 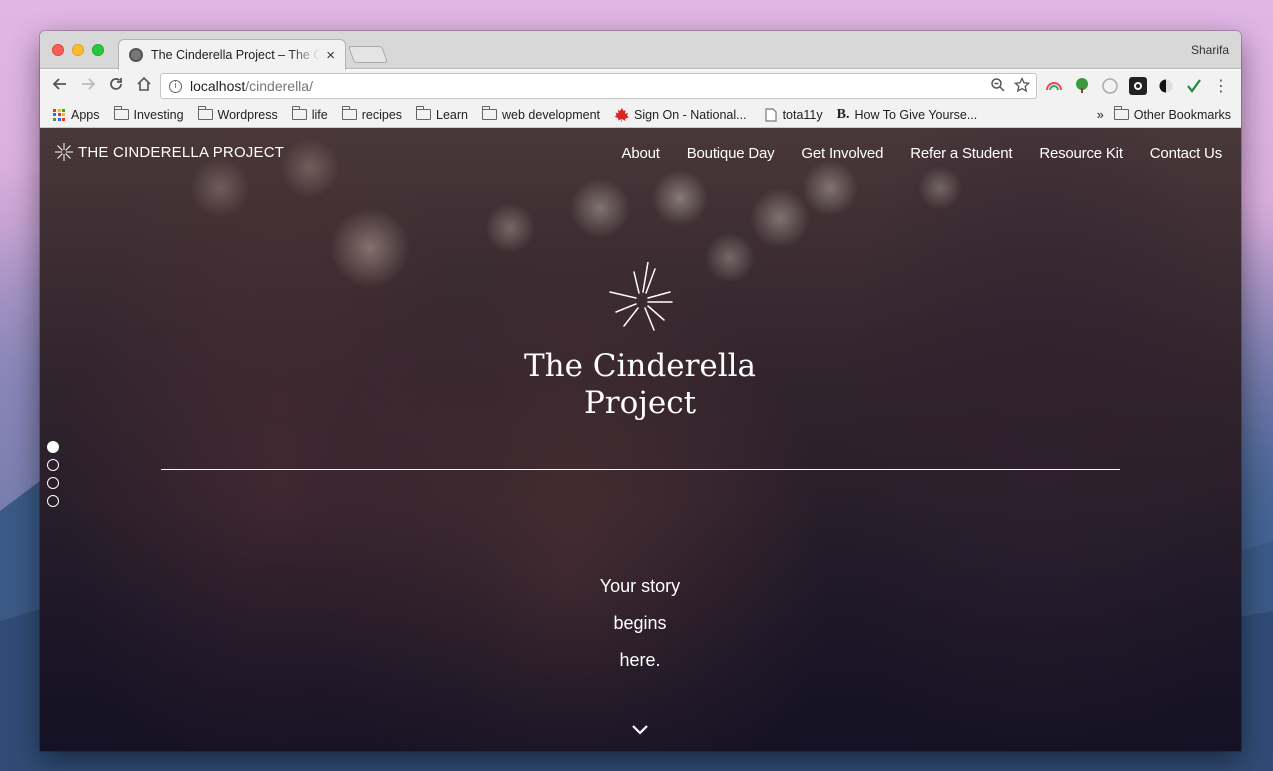 I want to click on bookmark-folder-investing: Investing, so click(x=148, y=114).